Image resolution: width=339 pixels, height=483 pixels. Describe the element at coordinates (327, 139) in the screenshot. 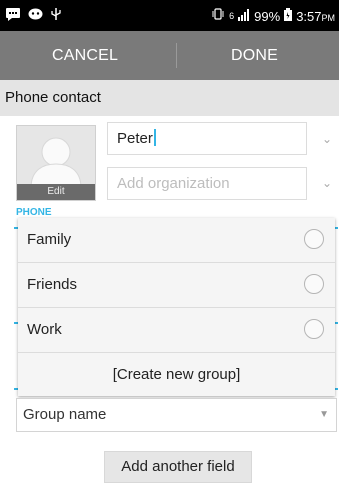

I see `name-expand-chevron-icon: ⌄` at that location.